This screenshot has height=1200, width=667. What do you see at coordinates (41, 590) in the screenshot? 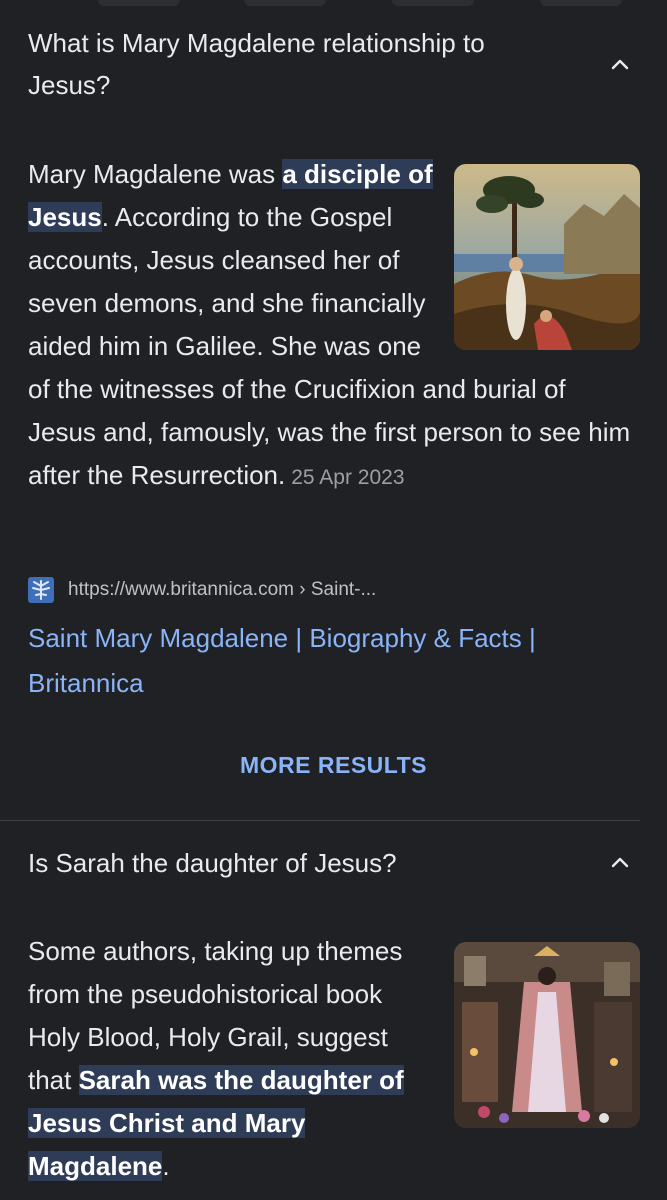
I see `britannica-thistle-icon` at bounding box center [41, 590].